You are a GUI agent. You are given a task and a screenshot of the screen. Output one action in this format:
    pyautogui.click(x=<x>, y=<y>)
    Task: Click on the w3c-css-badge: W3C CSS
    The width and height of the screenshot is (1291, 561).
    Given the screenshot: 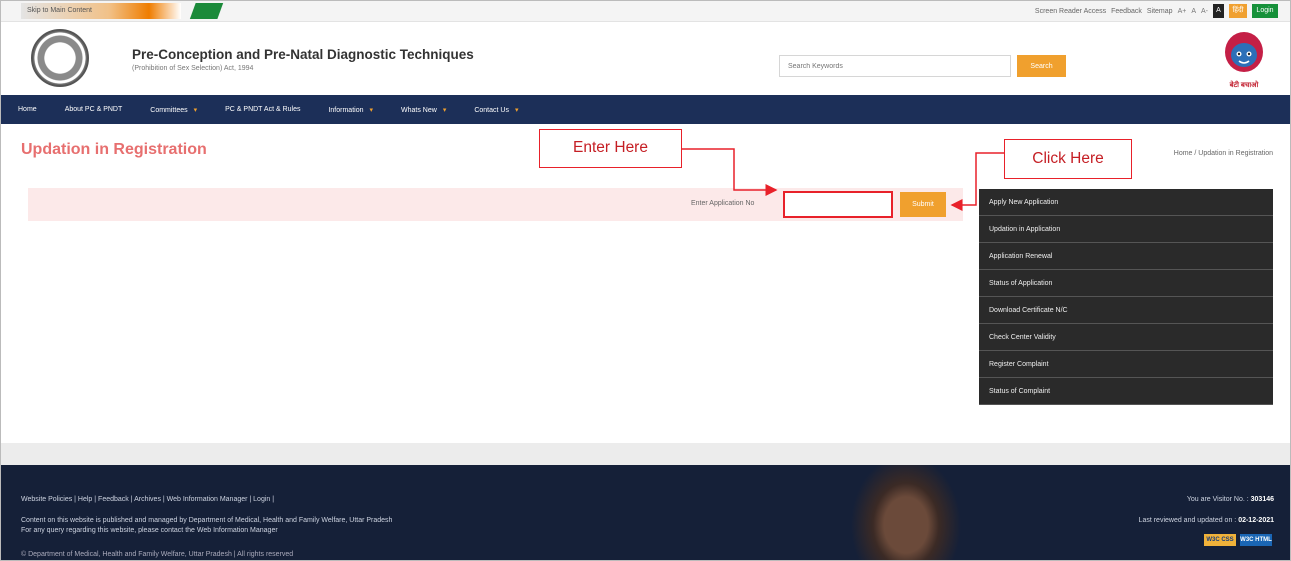 What is the action you would take?
    pyautogui.click(x=1220, y=540)
    